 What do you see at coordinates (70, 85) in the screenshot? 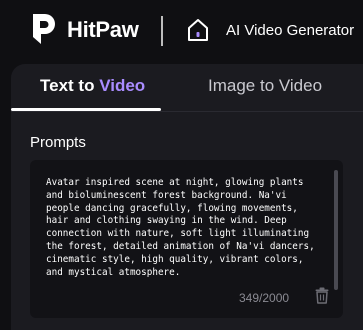
I see `tab-text-to-video-prefix: Text to` at bounding box center [70, 85].